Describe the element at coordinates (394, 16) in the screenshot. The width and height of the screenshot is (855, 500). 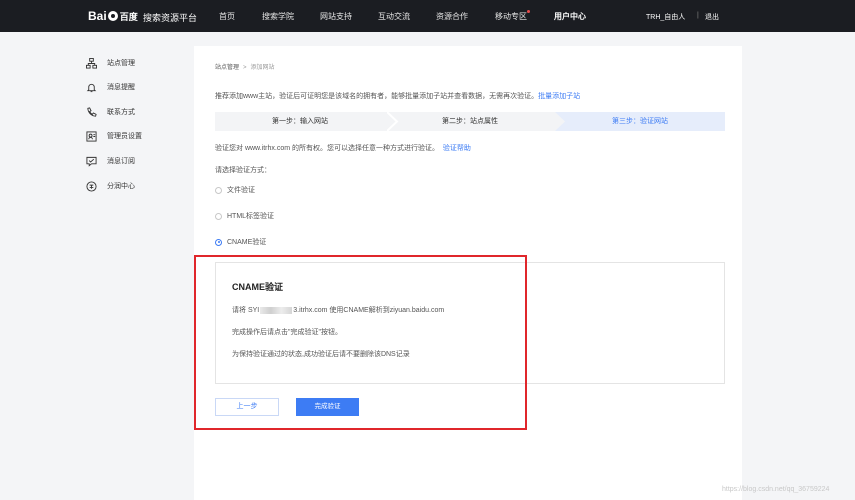
I see `nav-community: 互动交流` at that location.